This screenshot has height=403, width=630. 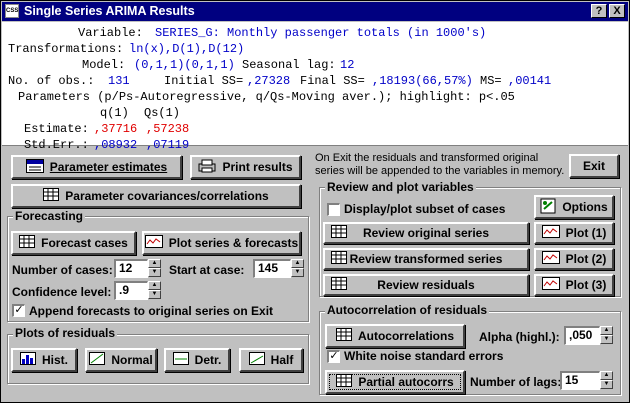 I want to click on lags-spinner: ▲ ▼, so click(x=606, y=380).